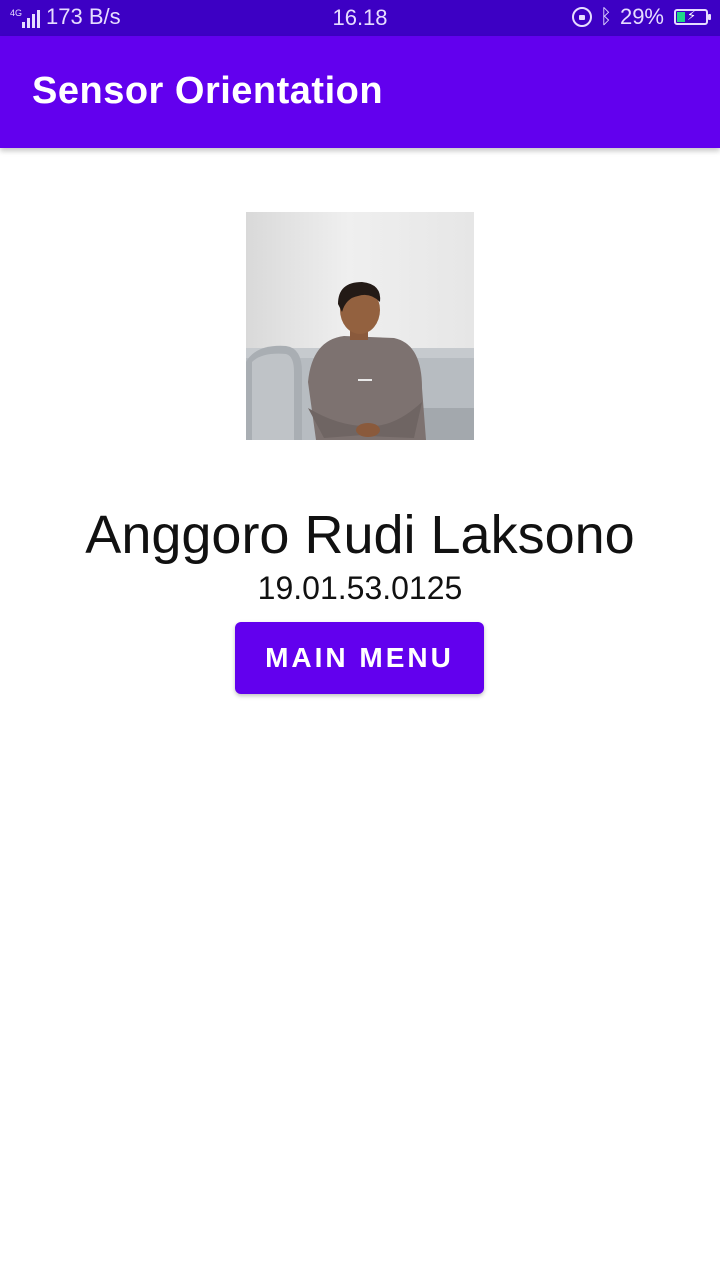  I want to click on student-name: Anggoro Rudi Laksono, so click(360, 535).